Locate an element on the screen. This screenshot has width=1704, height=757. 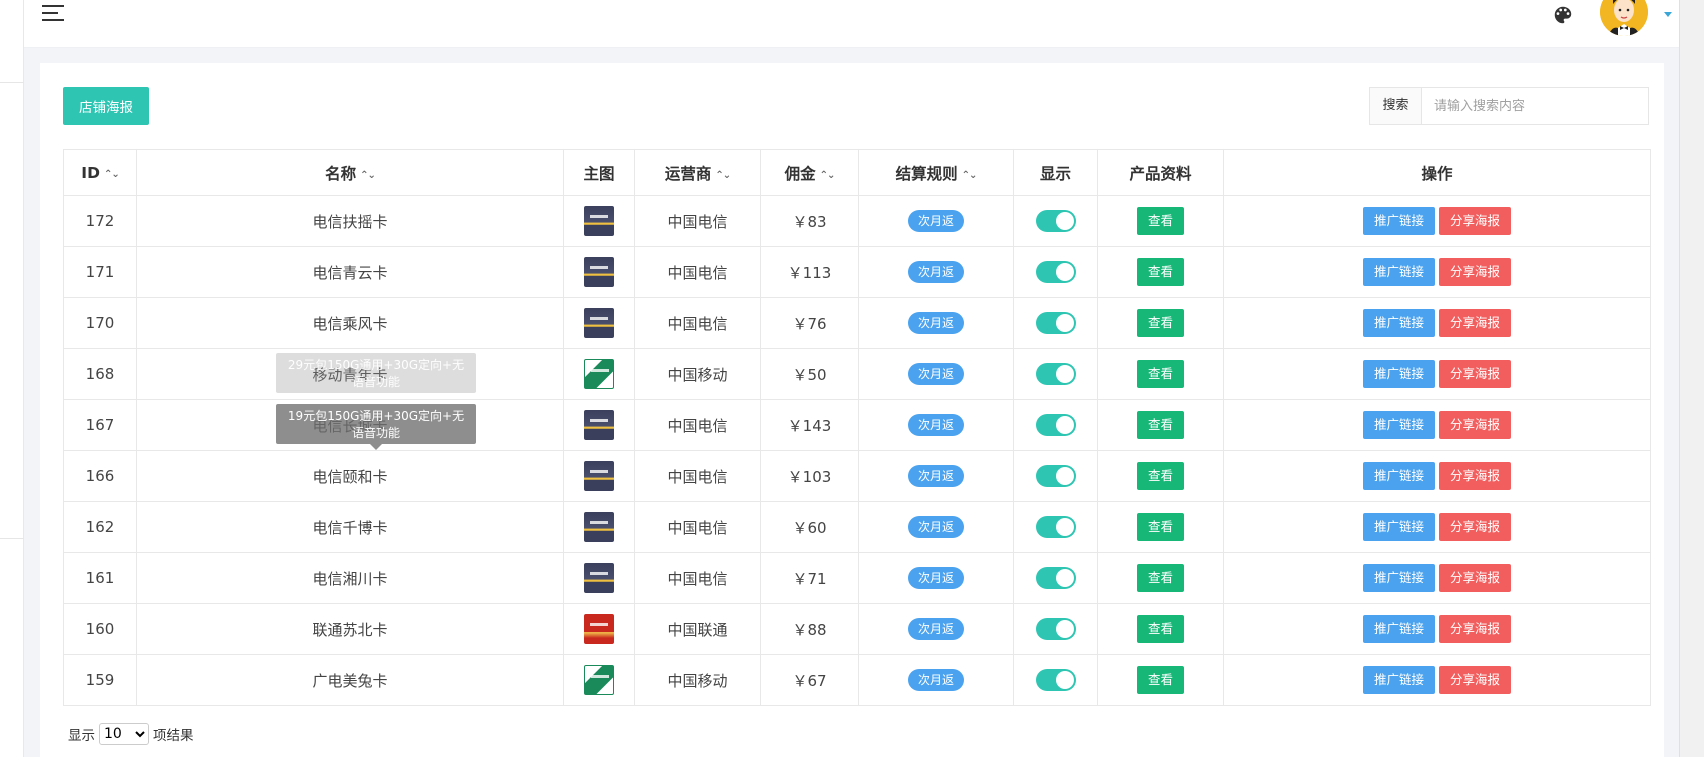
column-header-commission: 佣金 ⌃⌄ is located at coordinates (809, 172).